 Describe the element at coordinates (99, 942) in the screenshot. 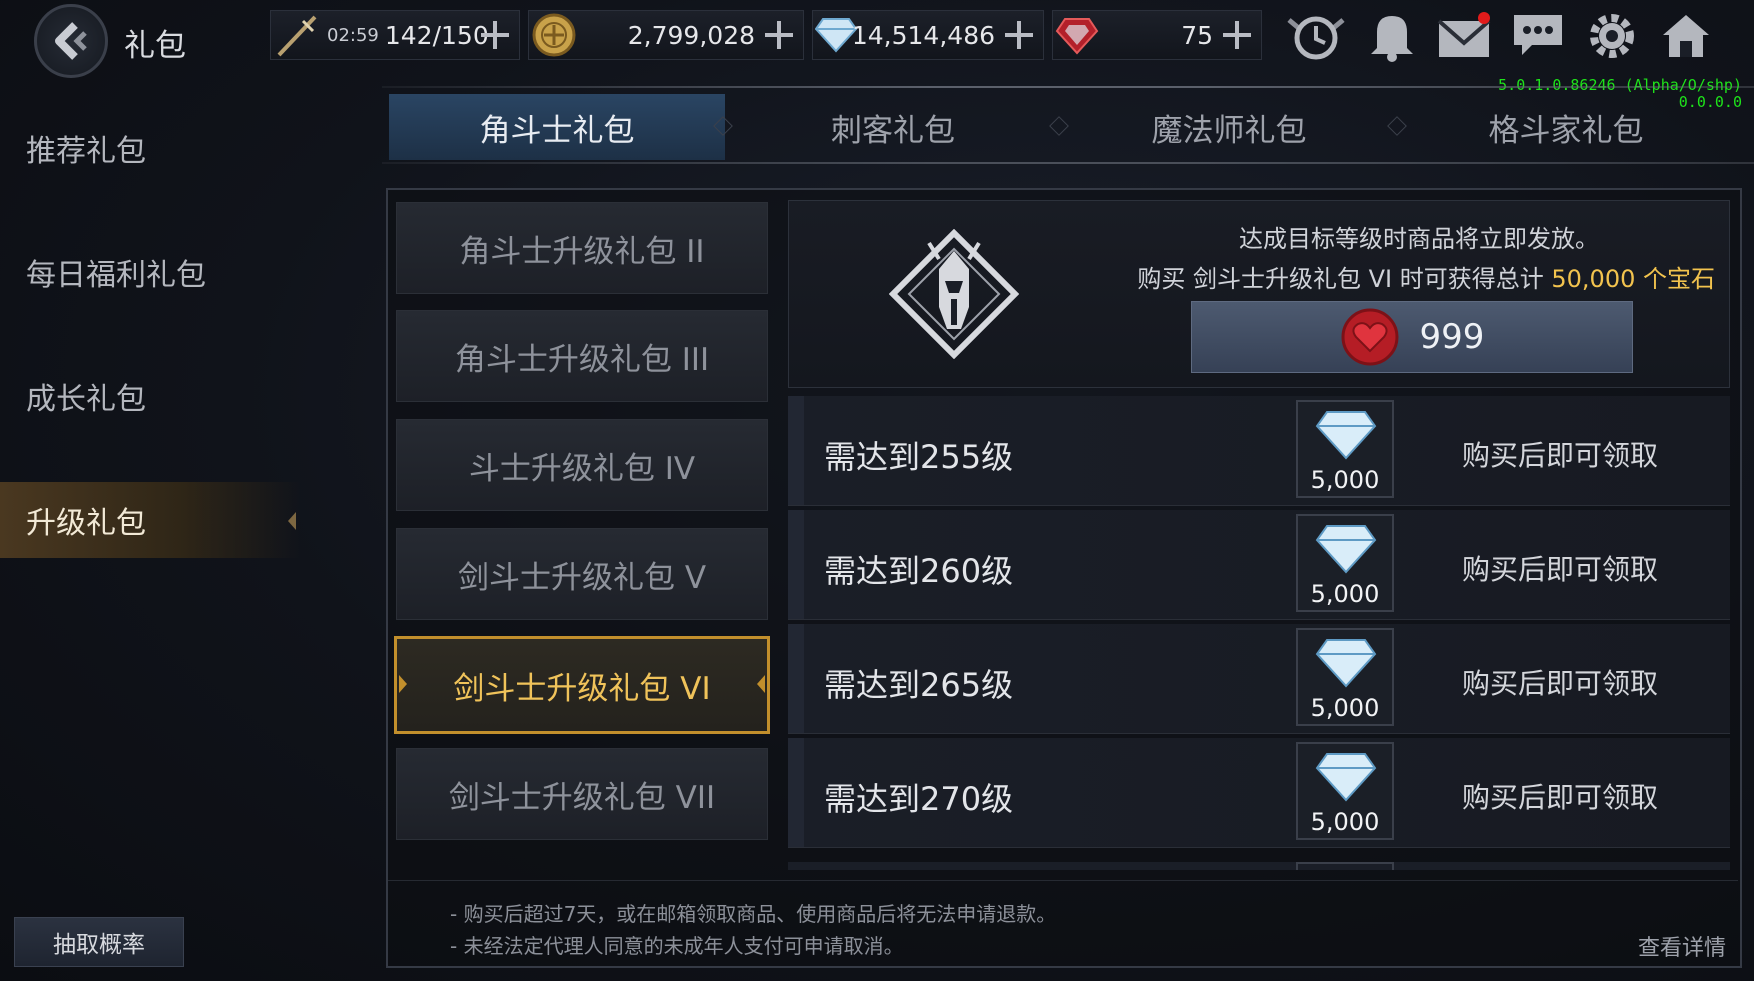

I see `draw-odds-button: 抽取概率` at that location.